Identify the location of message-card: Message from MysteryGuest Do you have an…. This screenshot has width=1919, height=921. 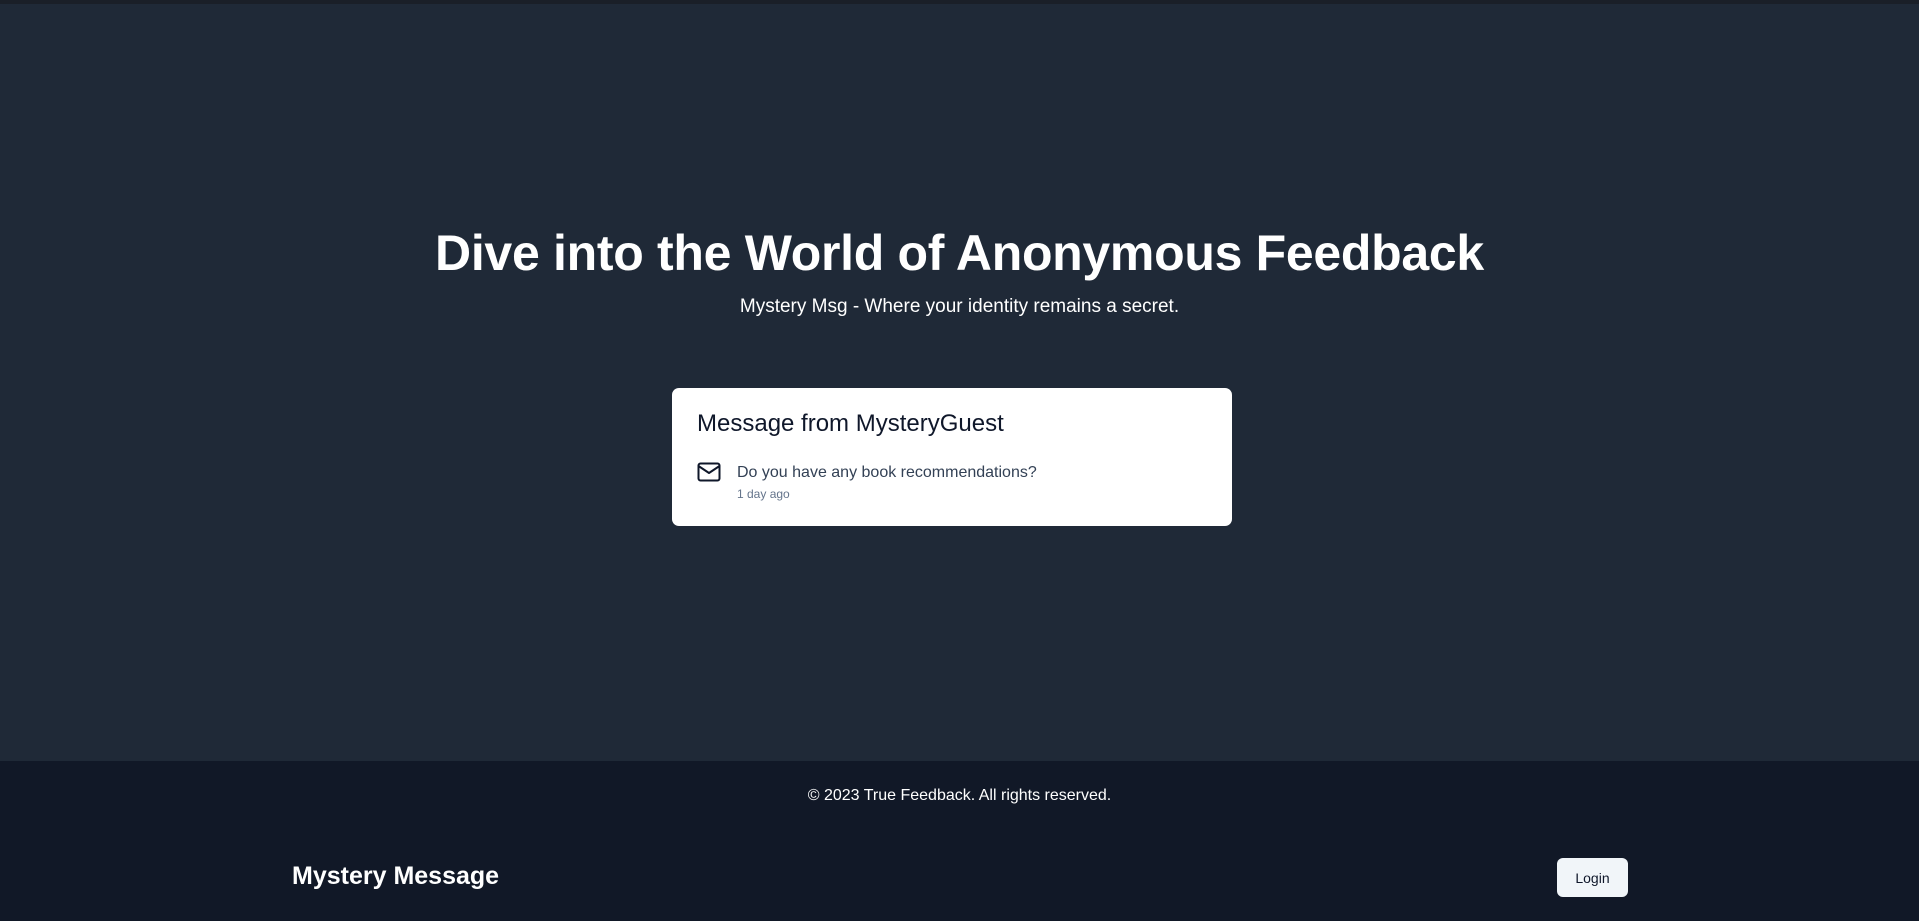
(952, 457).